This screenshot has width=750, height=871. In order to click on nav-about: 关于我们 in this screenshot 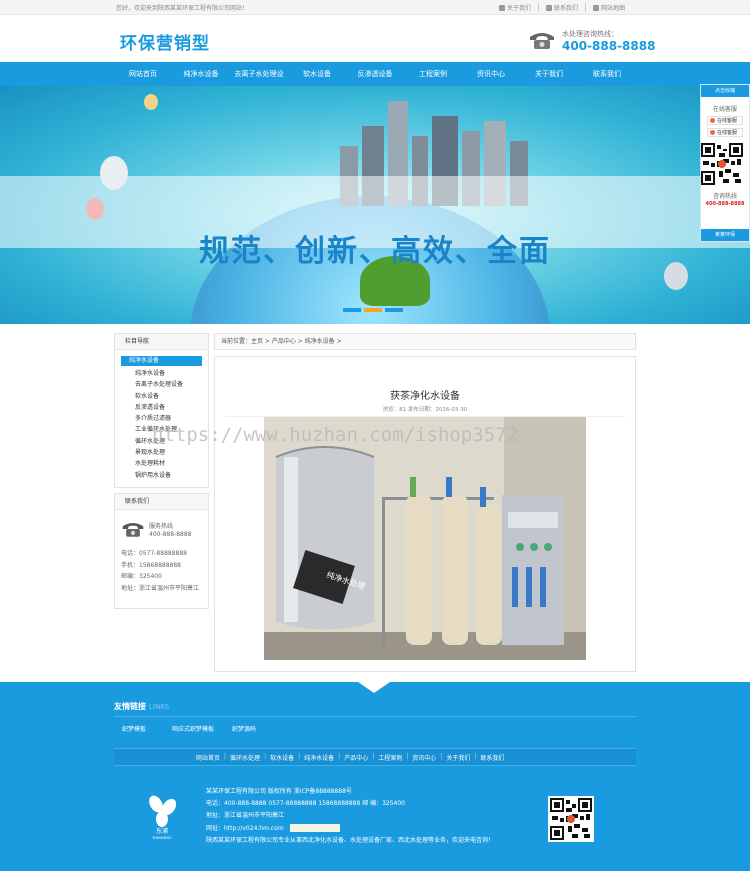, I will do `click(549, 74)`.